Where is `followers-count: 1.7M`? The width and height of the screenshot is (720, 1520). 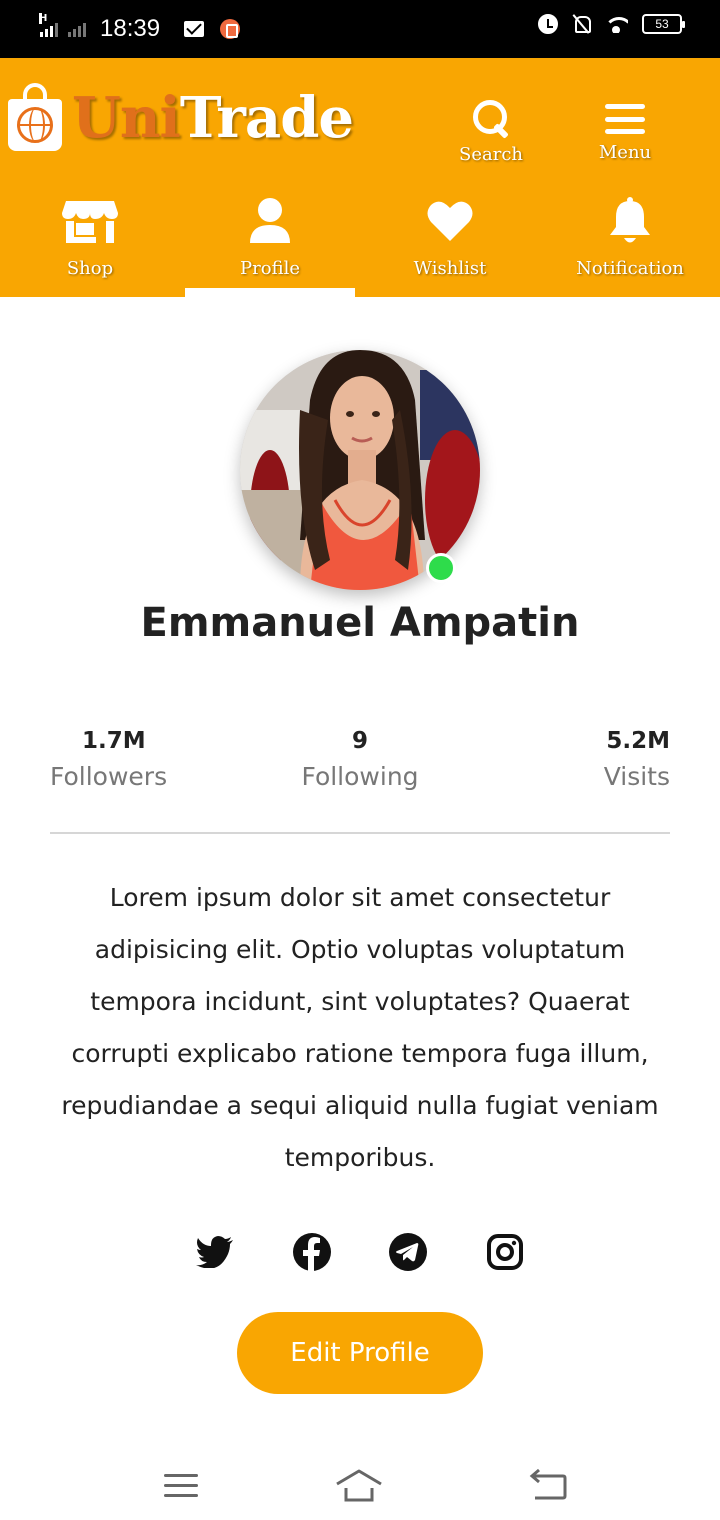 followers-count: 1.7M is located at coordinates (114, 741).